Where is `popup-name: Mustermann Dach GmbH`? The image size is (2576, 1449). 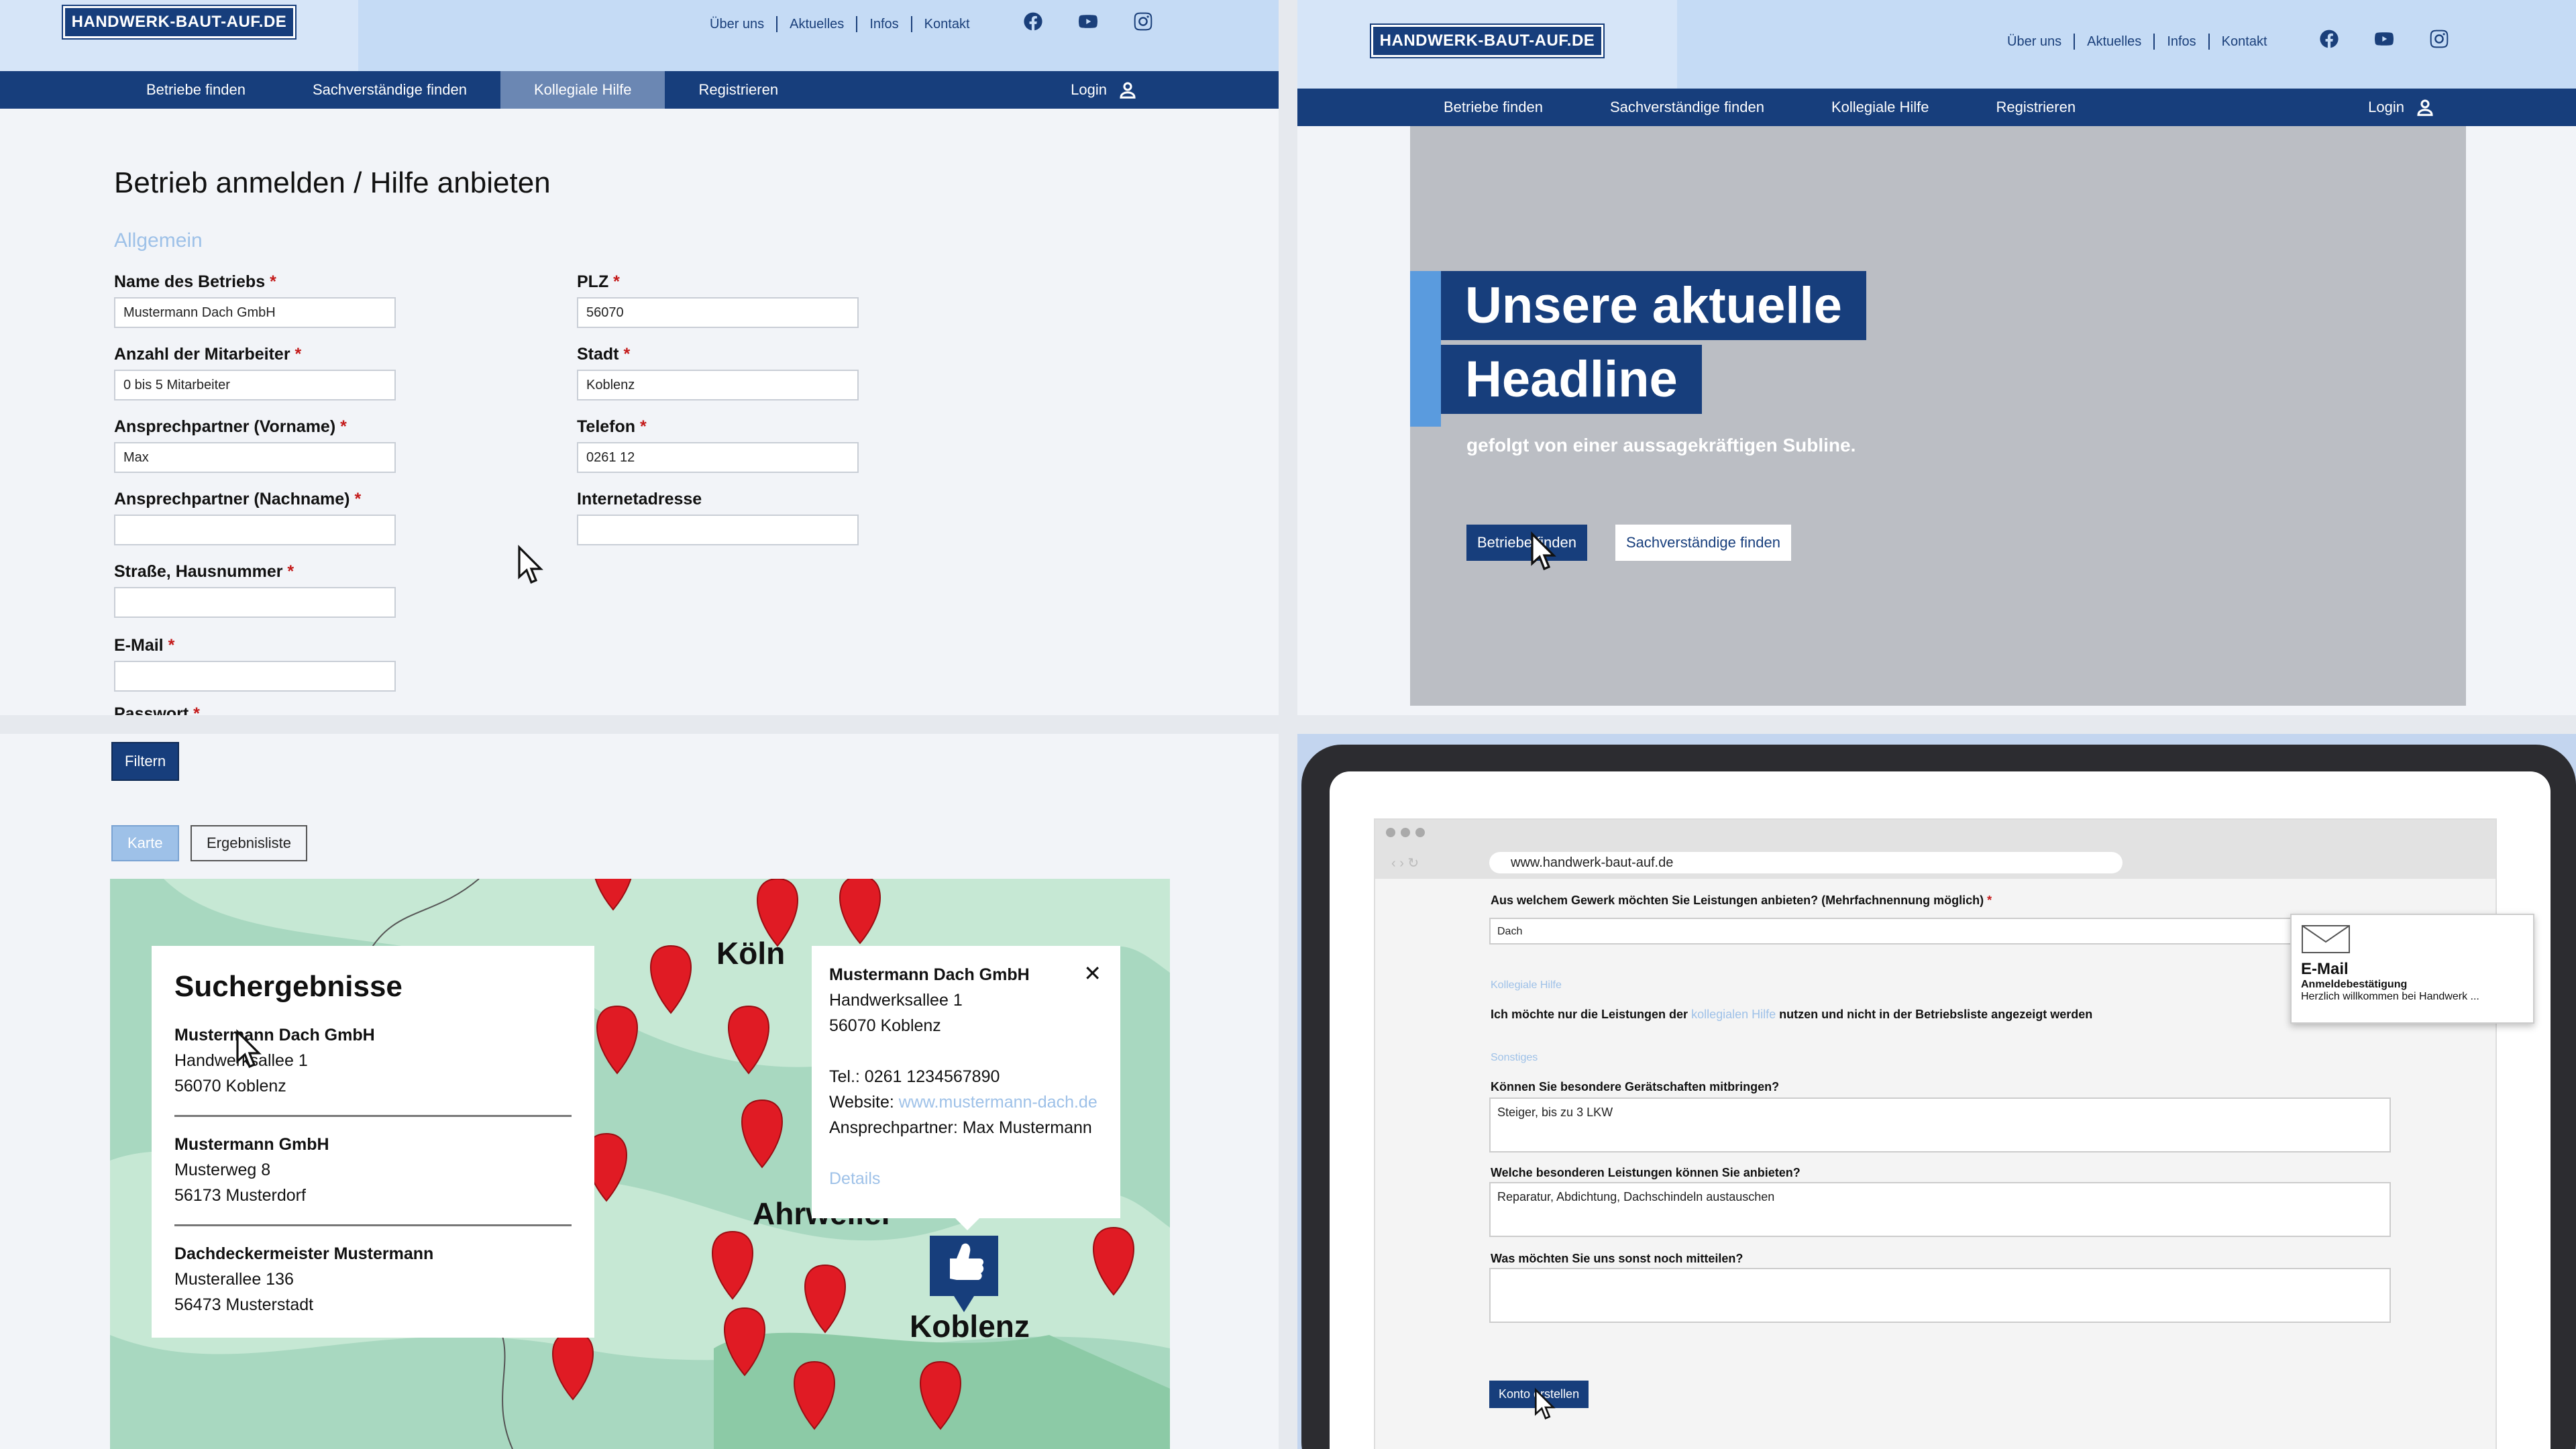 popup-name: Mustermann Dach GmbH is located at coordinates (929, 974).